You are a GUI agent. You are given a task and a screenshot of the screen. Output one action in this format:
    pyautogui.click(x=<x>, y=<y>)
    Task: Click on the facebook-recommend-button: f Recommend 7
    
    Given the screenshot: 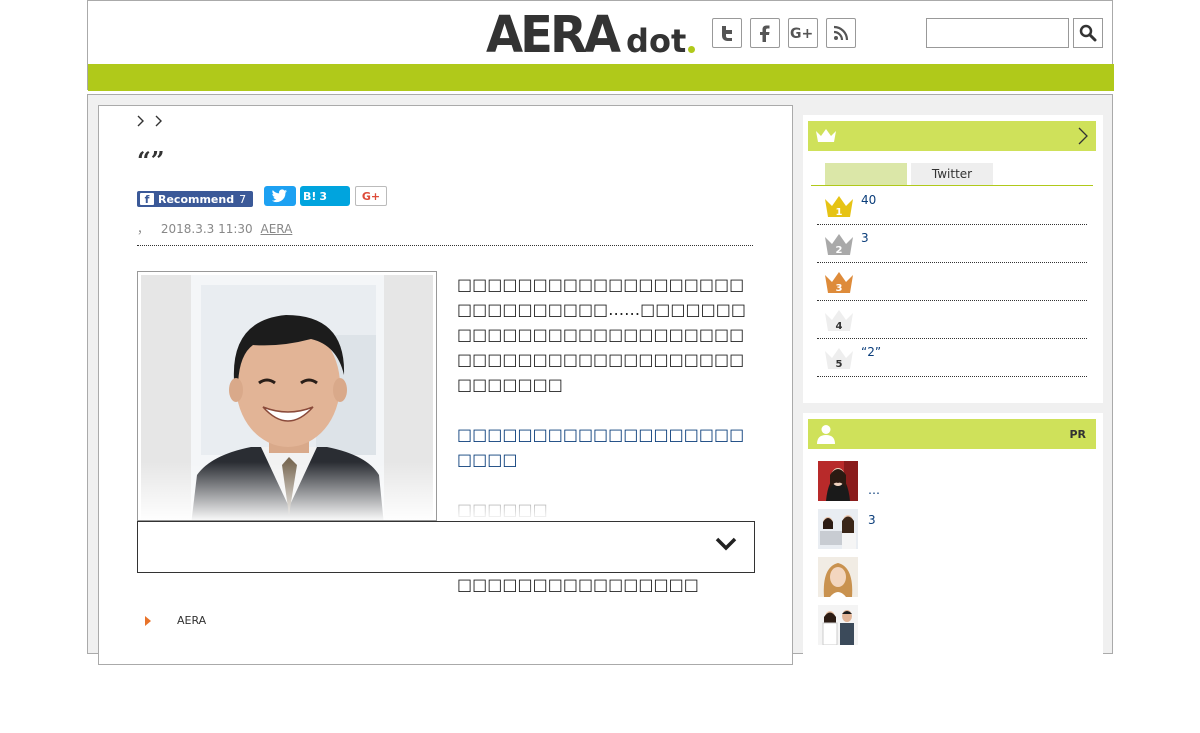 What is the action you would take?
    pyautogui.click(x=195, y=199)
    